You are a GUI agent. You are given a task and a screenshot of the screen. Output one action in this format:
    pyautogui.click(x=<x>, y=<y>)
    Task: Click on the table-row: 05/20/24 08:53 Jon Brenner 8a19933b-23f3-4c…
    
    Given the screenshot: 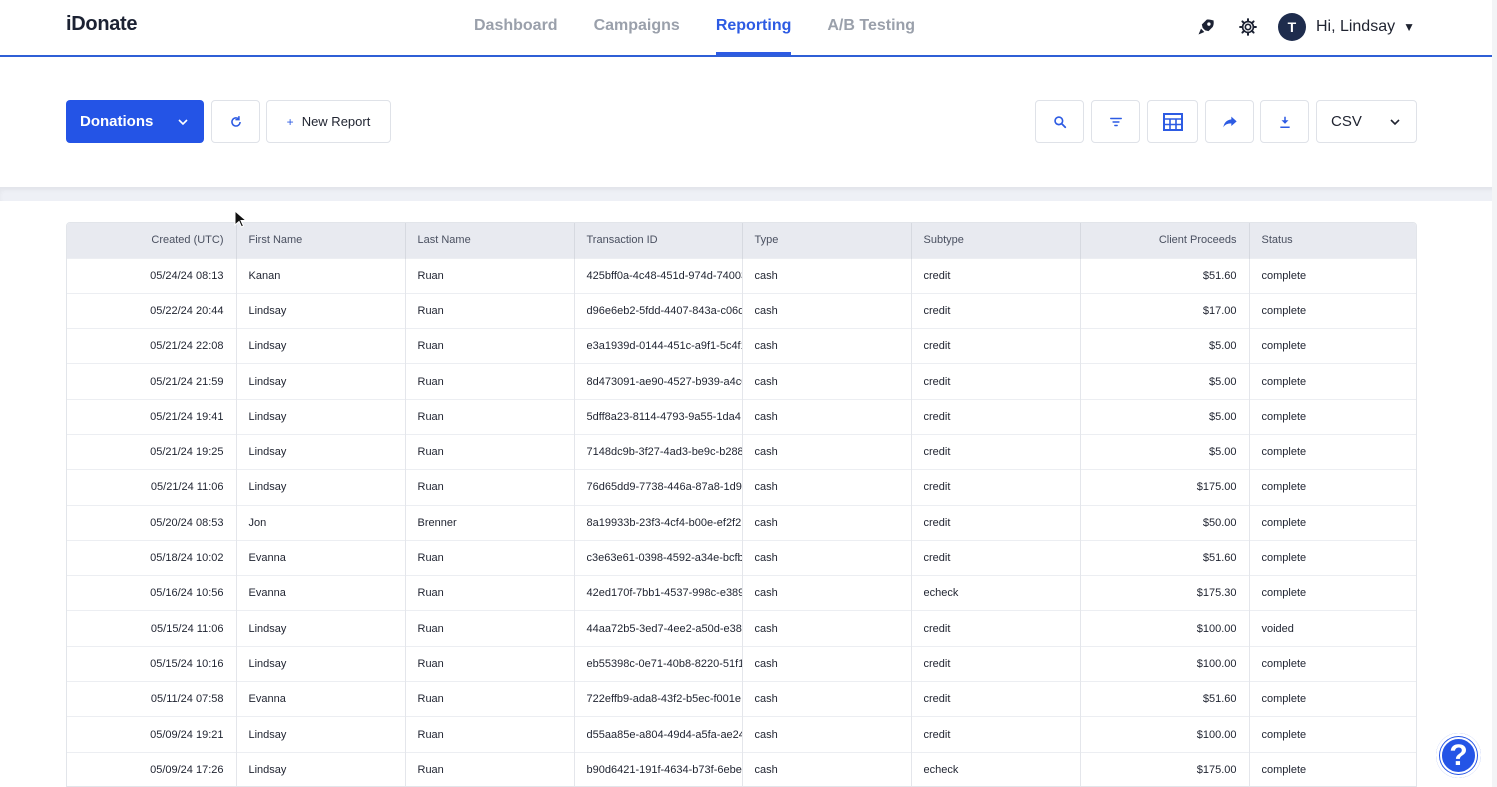 What is the action you would take?
    pyautogui.click(x=741, y=522)
    